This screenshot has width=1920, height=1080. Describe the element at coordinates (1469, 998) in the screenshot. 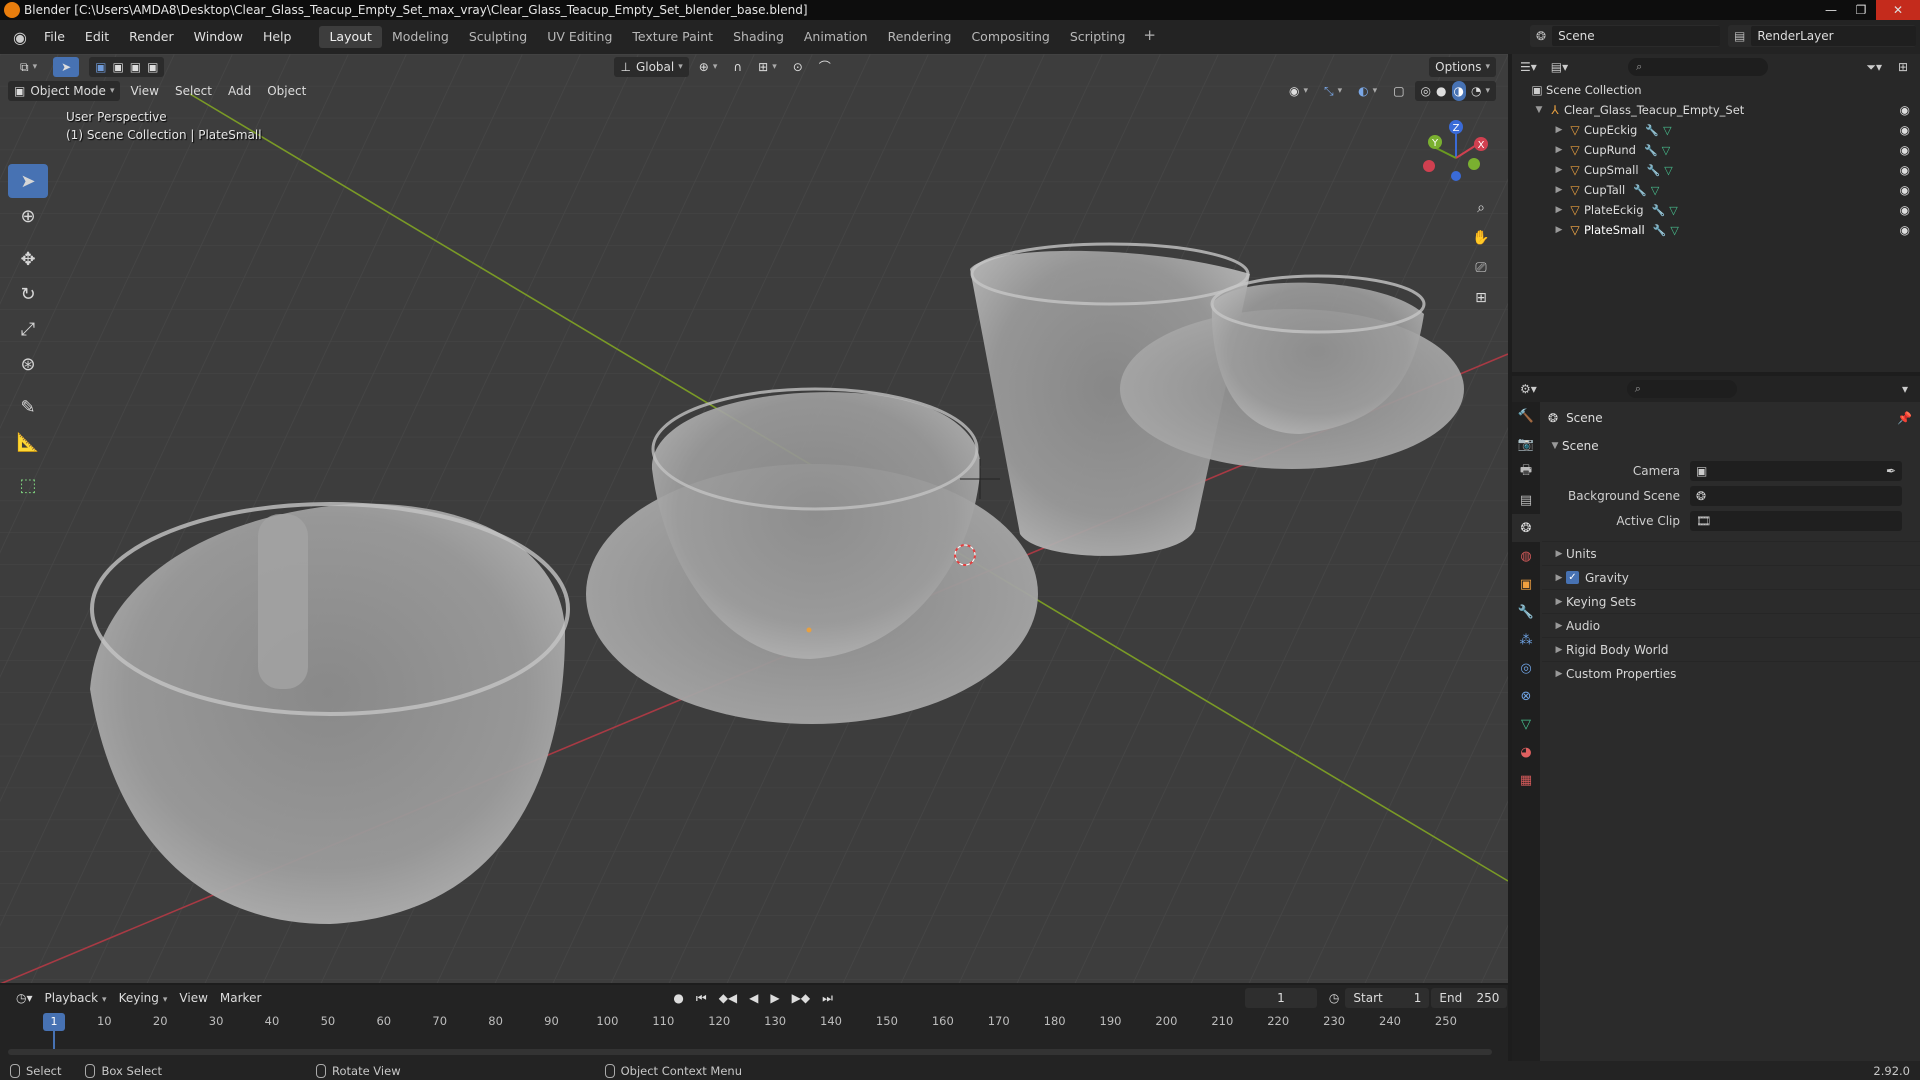

I see `end-frame-field: End 250` at that location.